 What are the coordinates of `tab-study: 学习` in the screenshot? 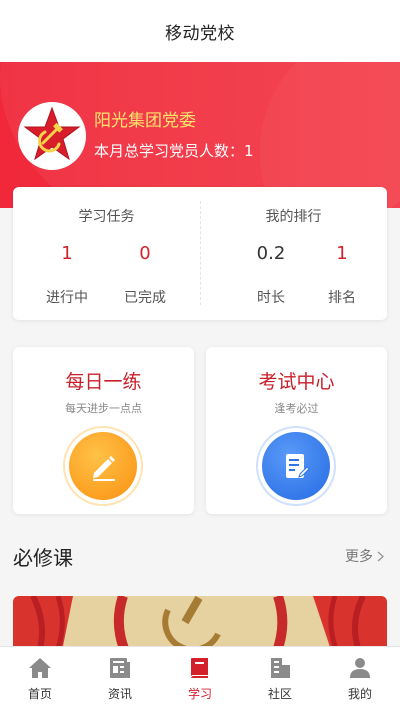 It's located at (200, 679).